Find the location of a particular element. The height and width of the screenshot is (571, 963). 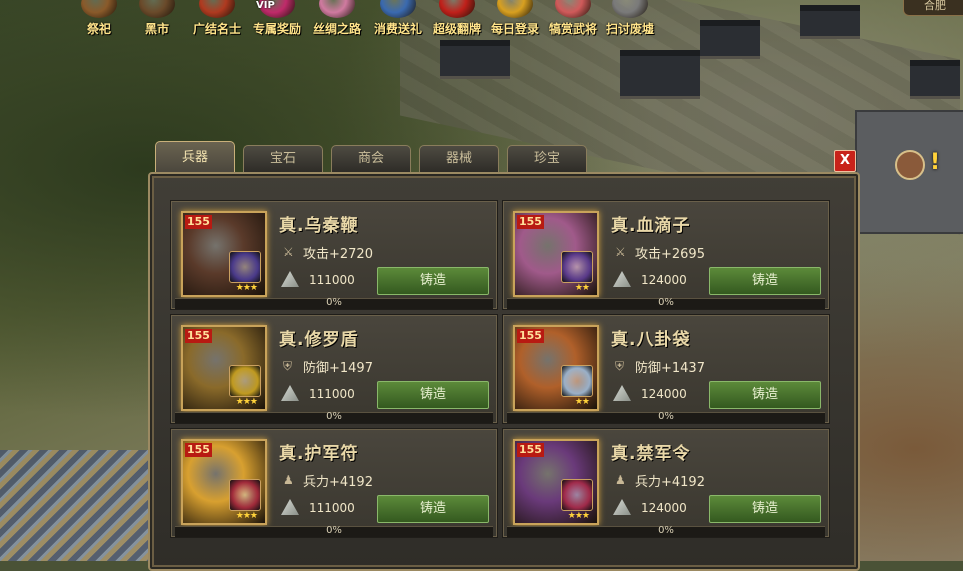

panel-tabs: 兵器 宝石 商会 器械 珍宝 is located at coordinates (375, 157).